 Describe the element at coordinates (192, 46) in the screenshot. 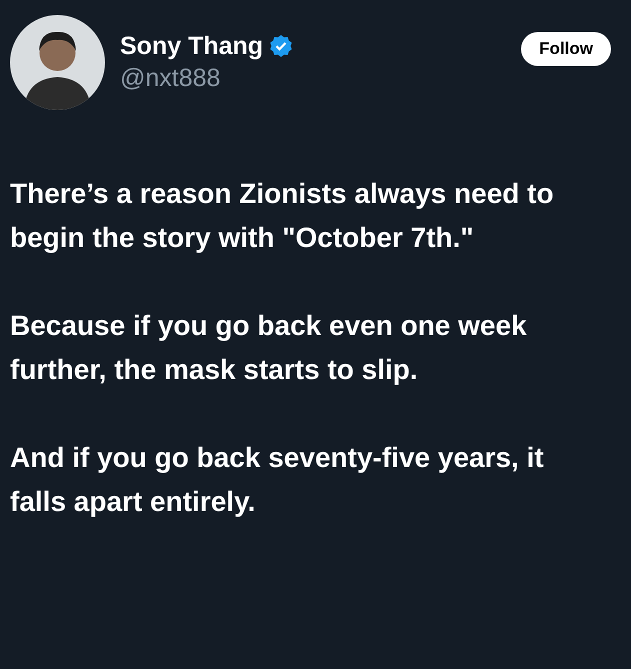

I see `author-name: Sony Thang` at that location.